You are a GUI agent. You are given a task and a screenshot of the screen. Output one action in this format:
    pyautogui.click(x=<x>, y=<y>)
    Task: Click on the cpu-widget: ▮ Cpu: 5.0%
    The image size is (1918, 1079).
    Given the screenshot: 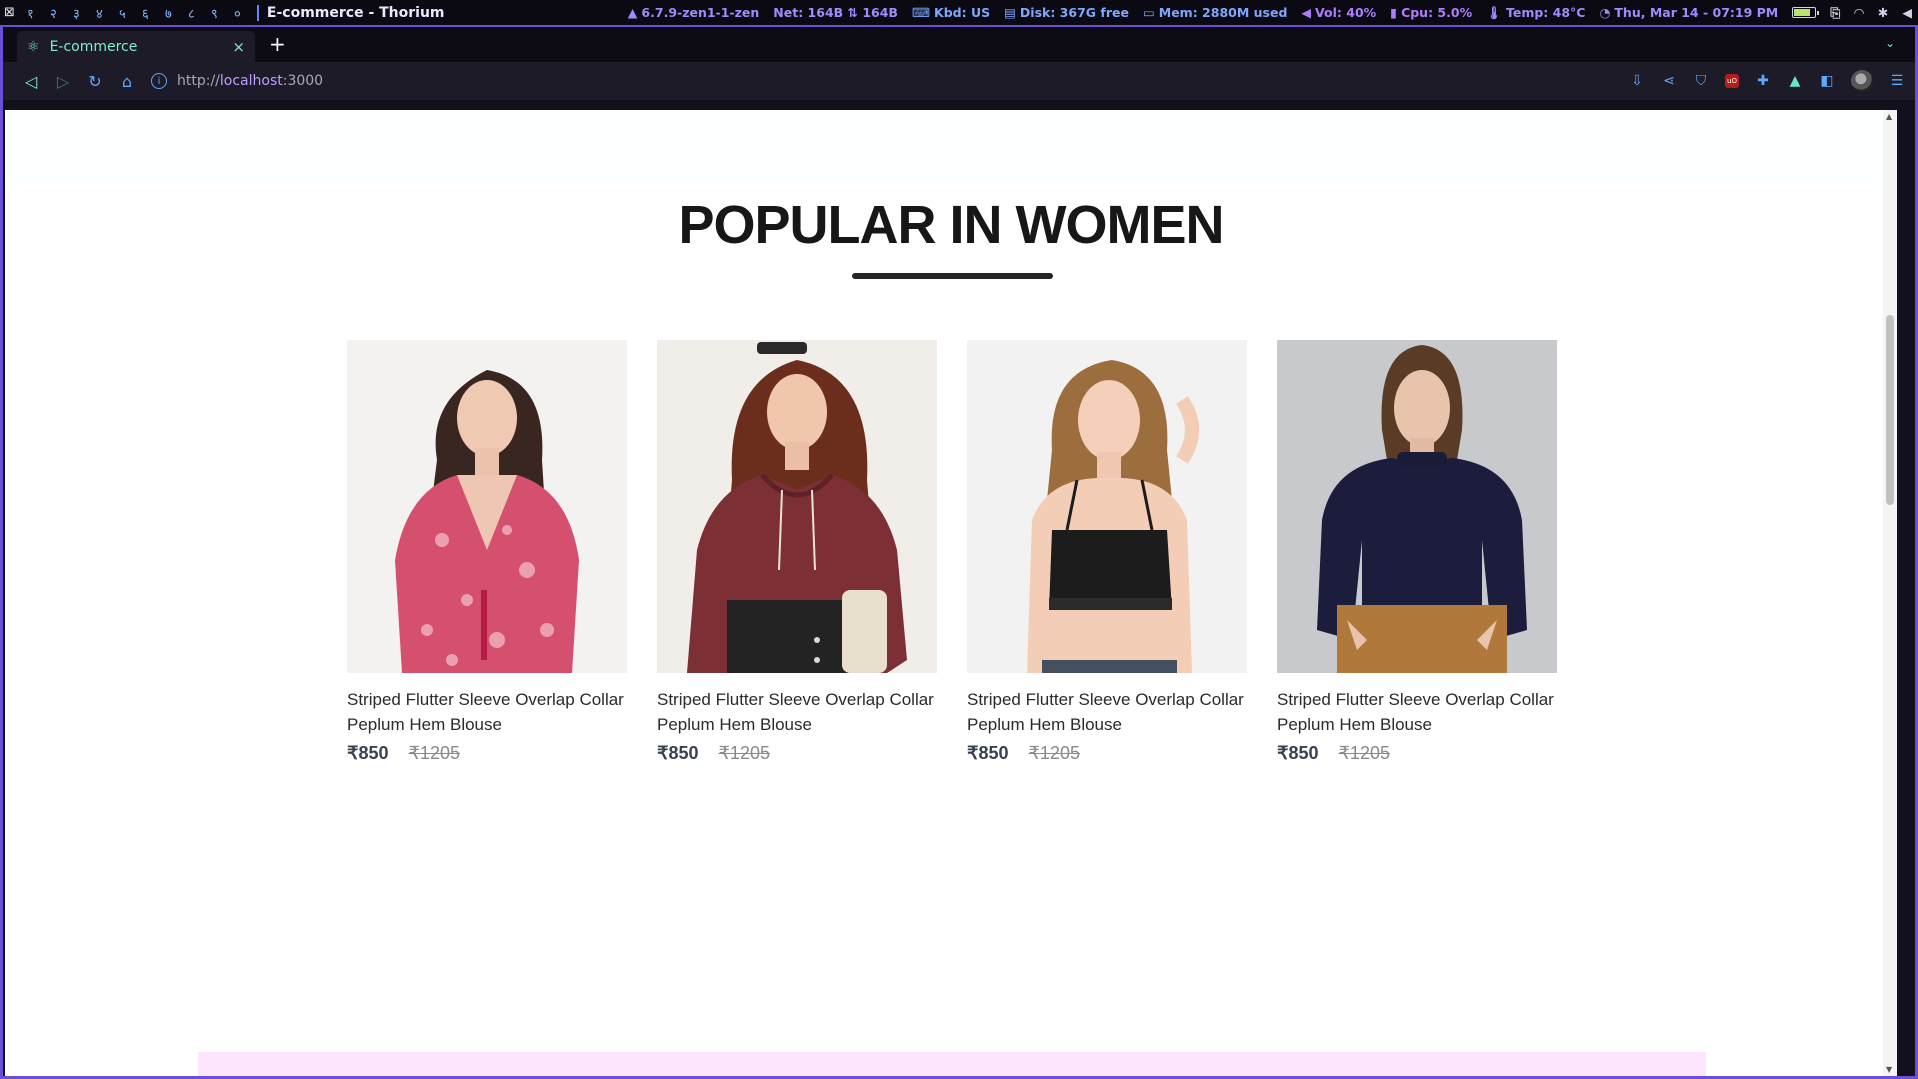 What is the action you would take?
    pyautogui.click(x=1431, y=12)
    